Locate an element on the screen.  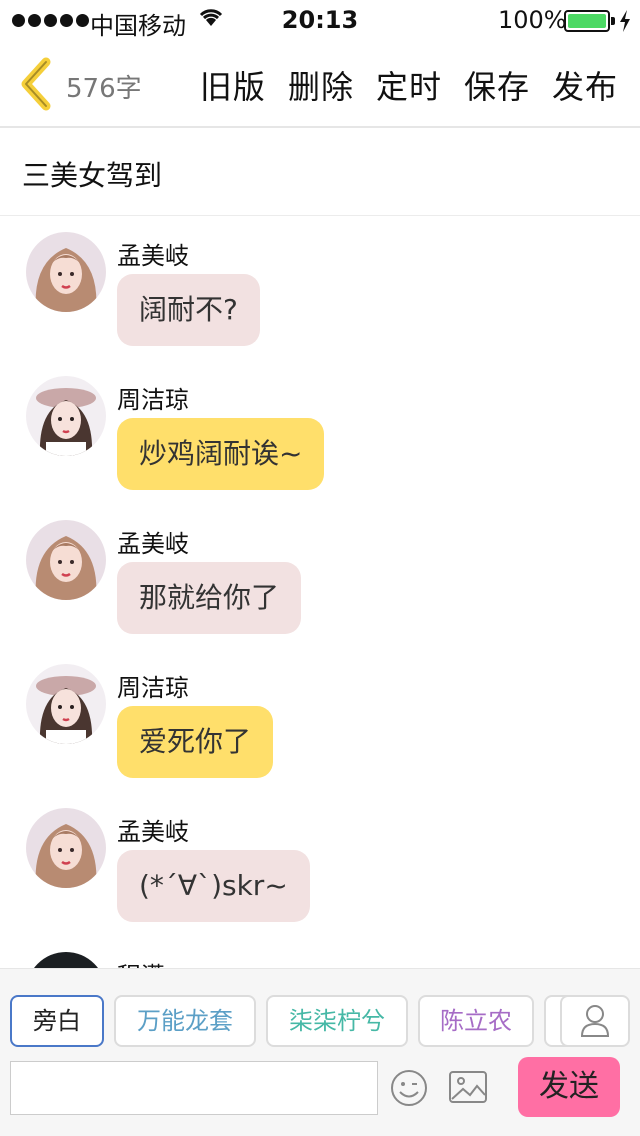
composer-panel: 旁白 万能龙套 柒柒柠兮 陈立农 发送 is located at coordinates (320, 1052).